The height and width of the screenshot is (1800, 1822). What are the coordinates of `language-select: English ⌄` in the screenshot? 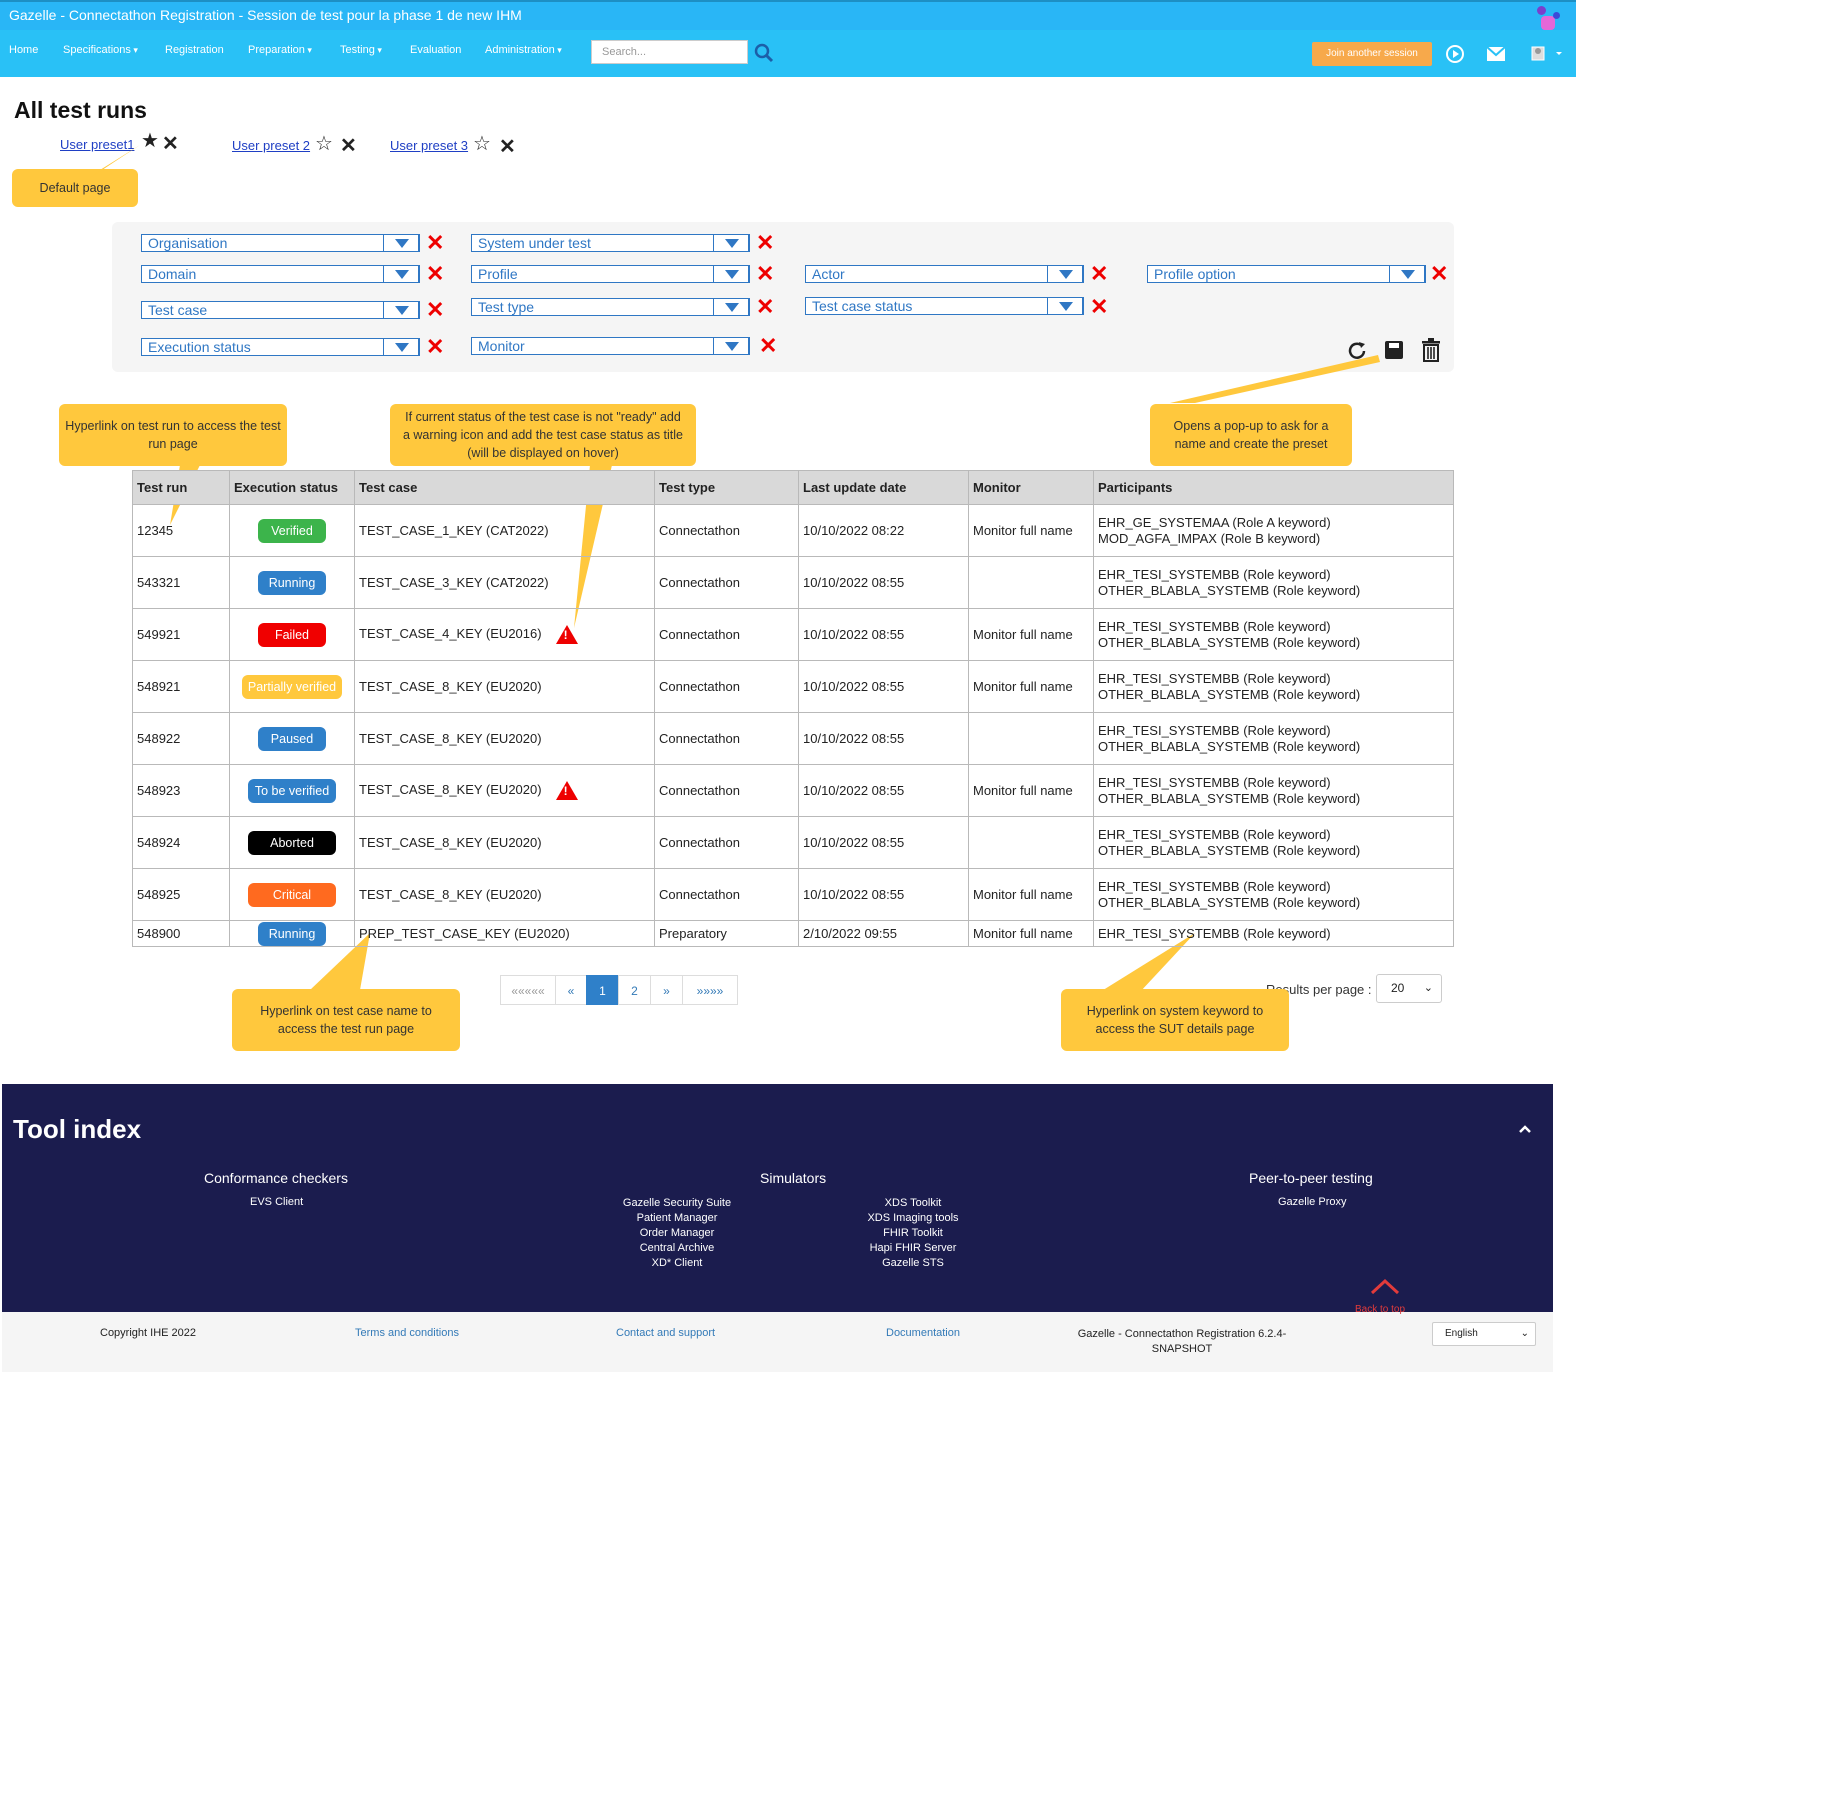 It's located at (1484, 1334).